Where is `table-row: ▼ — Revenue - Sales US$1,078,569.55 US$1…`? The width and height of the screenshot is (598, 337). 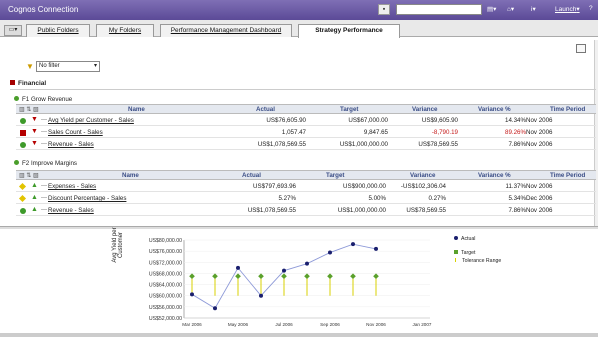
table-row: ▼ — Revenue - Sales US$1,078,569.55 US$1… is located at coordinates (306, 144).